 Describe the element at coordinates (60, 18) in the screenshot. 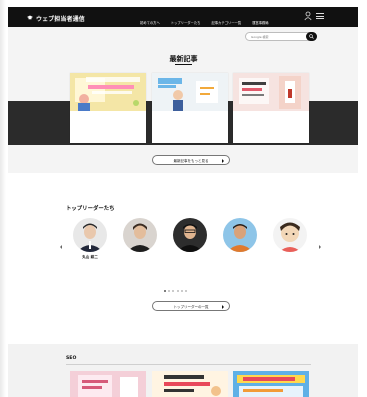

I see `site-logo: ウェブ担当者通信` at that location.